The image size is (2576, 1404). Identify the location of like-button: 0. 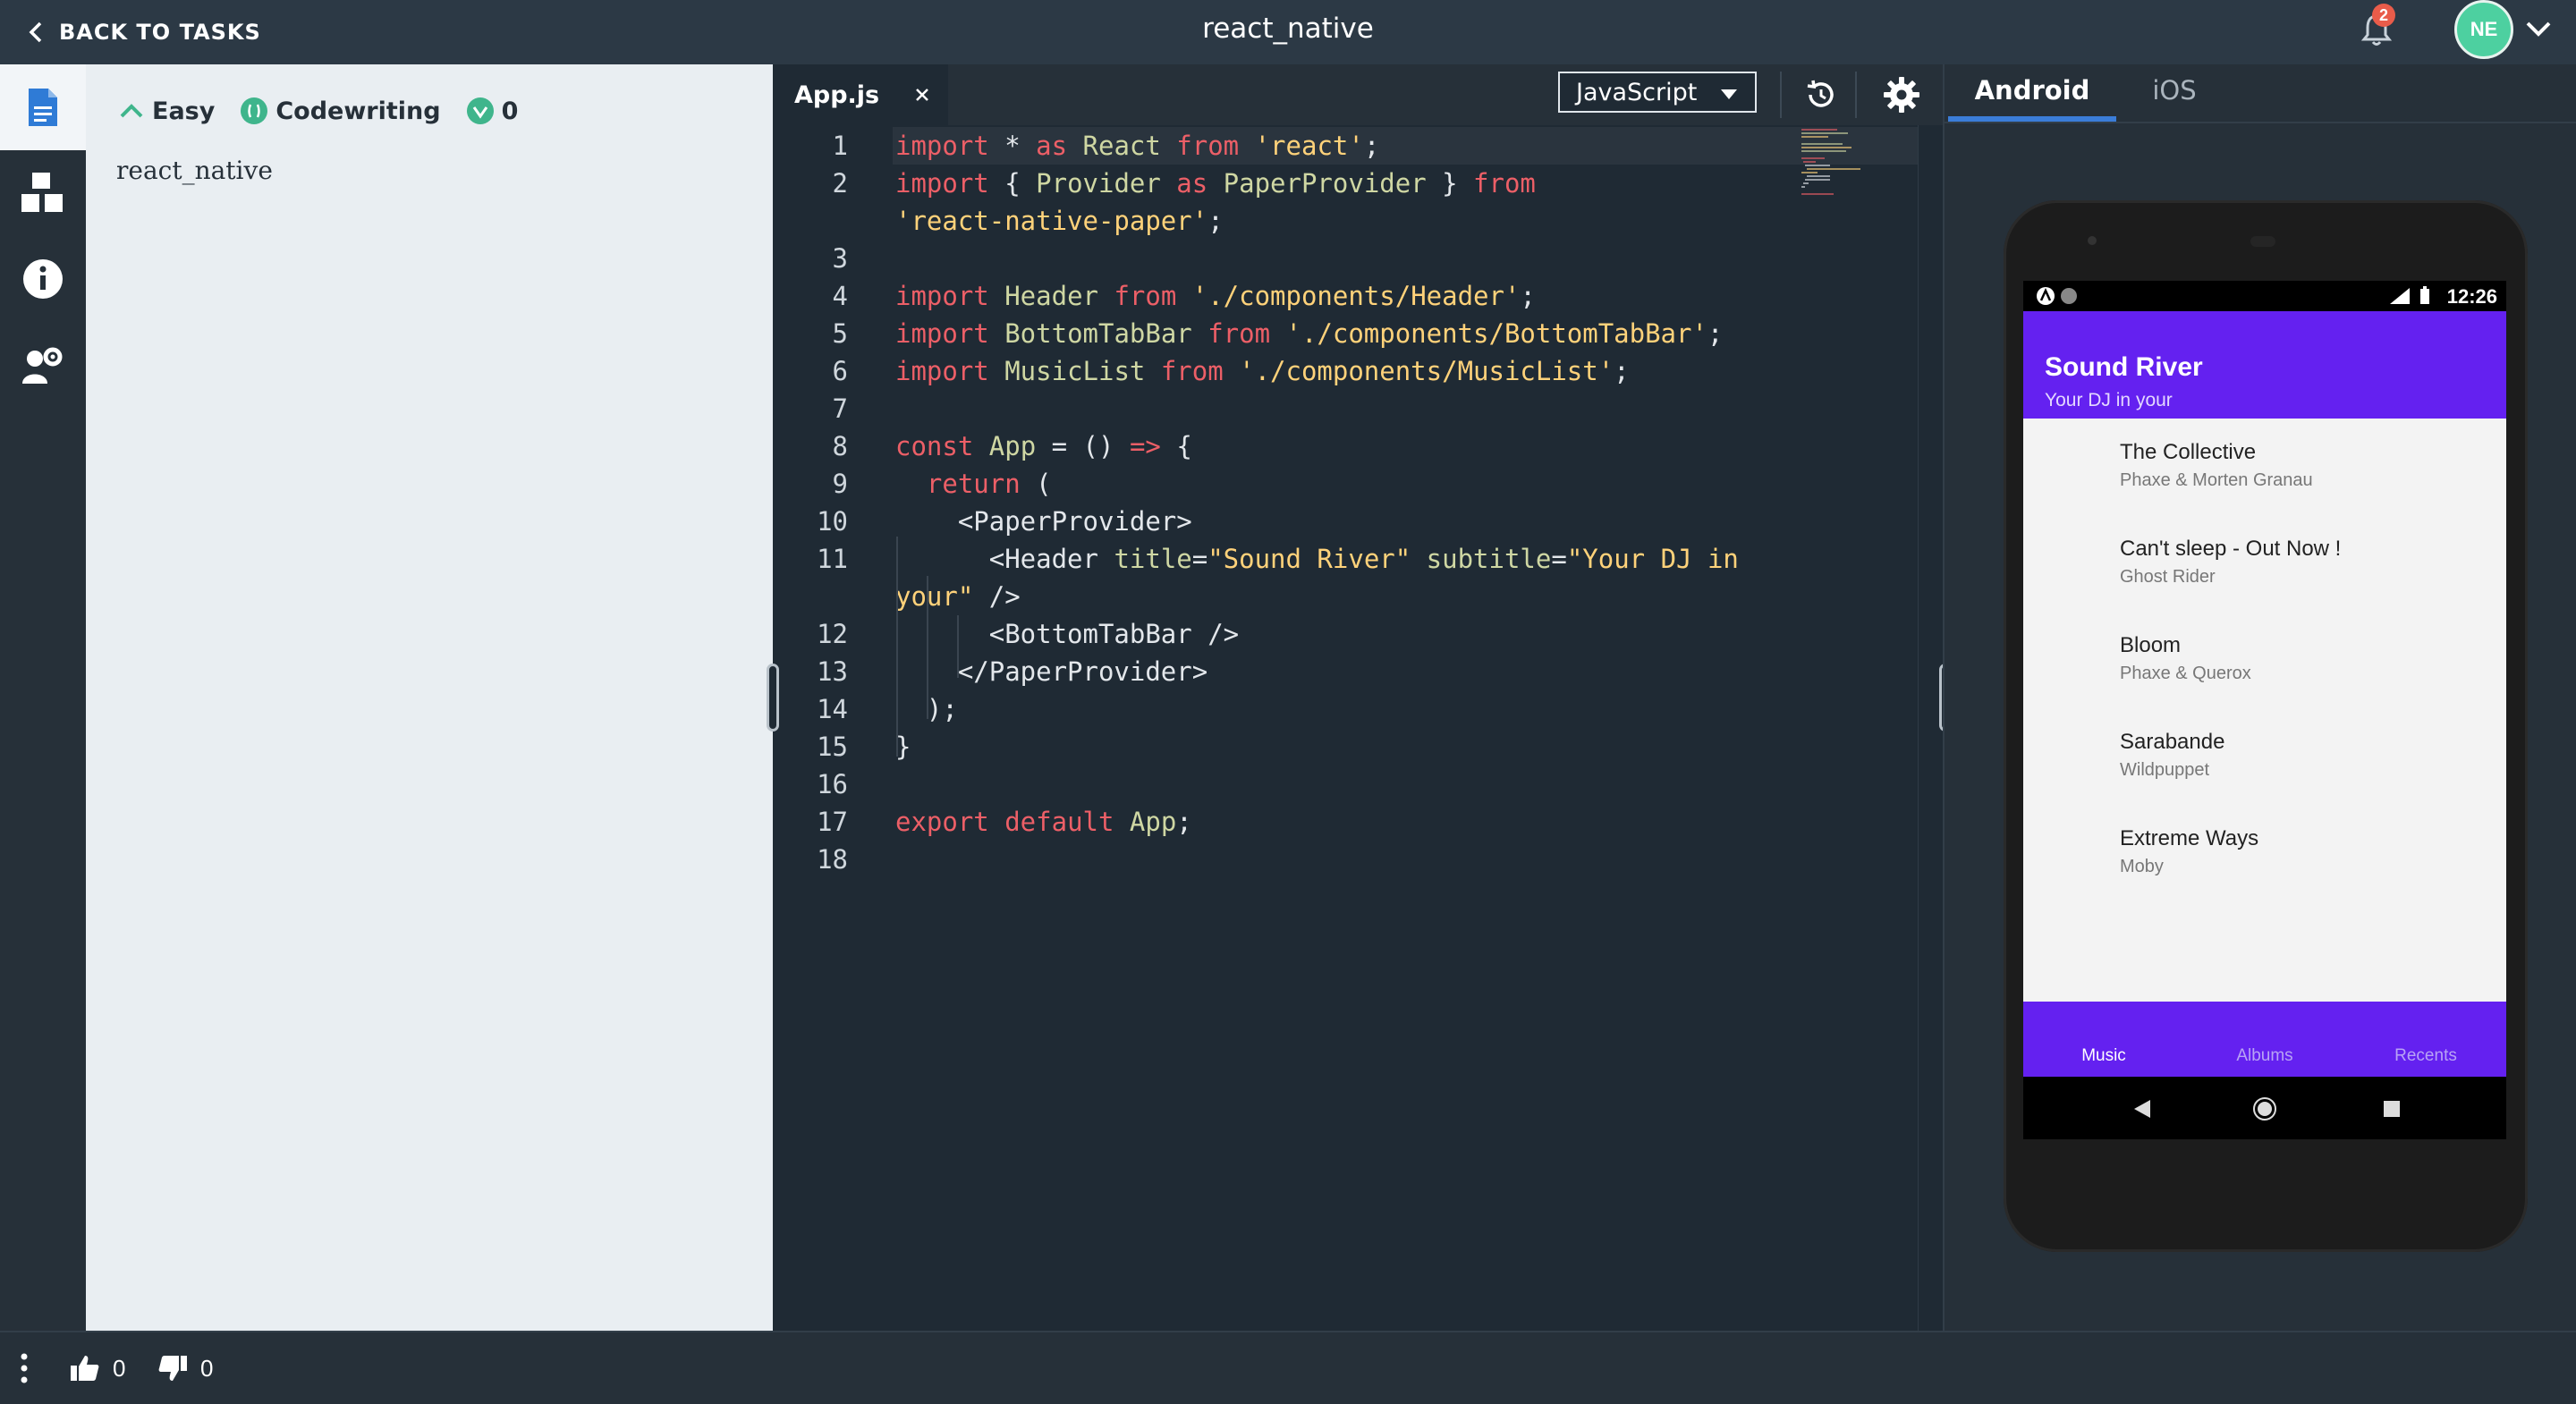
(97, 1368).